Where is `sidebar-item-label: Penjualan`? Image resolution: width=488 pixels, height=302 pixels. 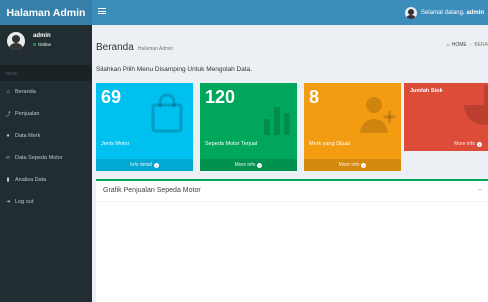
sidebar-item-label: Penjualan is located at coordinates (27, 114).